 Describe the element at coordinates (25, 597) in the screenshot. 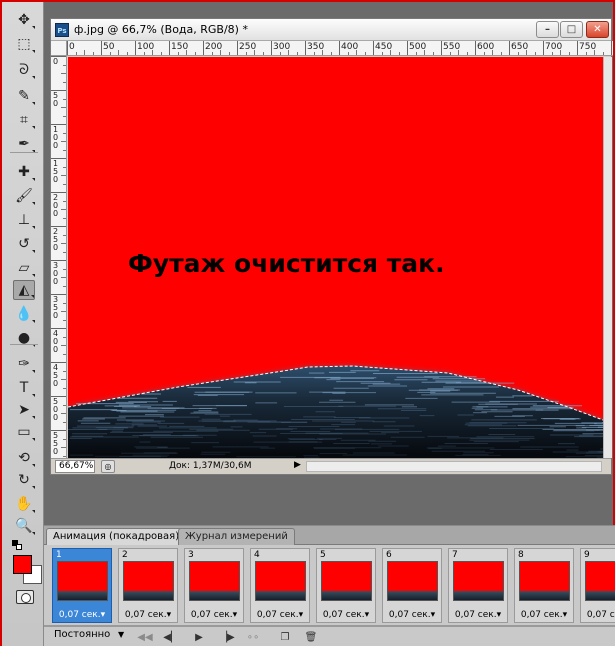

I see `quick-mask-icon` at that location.